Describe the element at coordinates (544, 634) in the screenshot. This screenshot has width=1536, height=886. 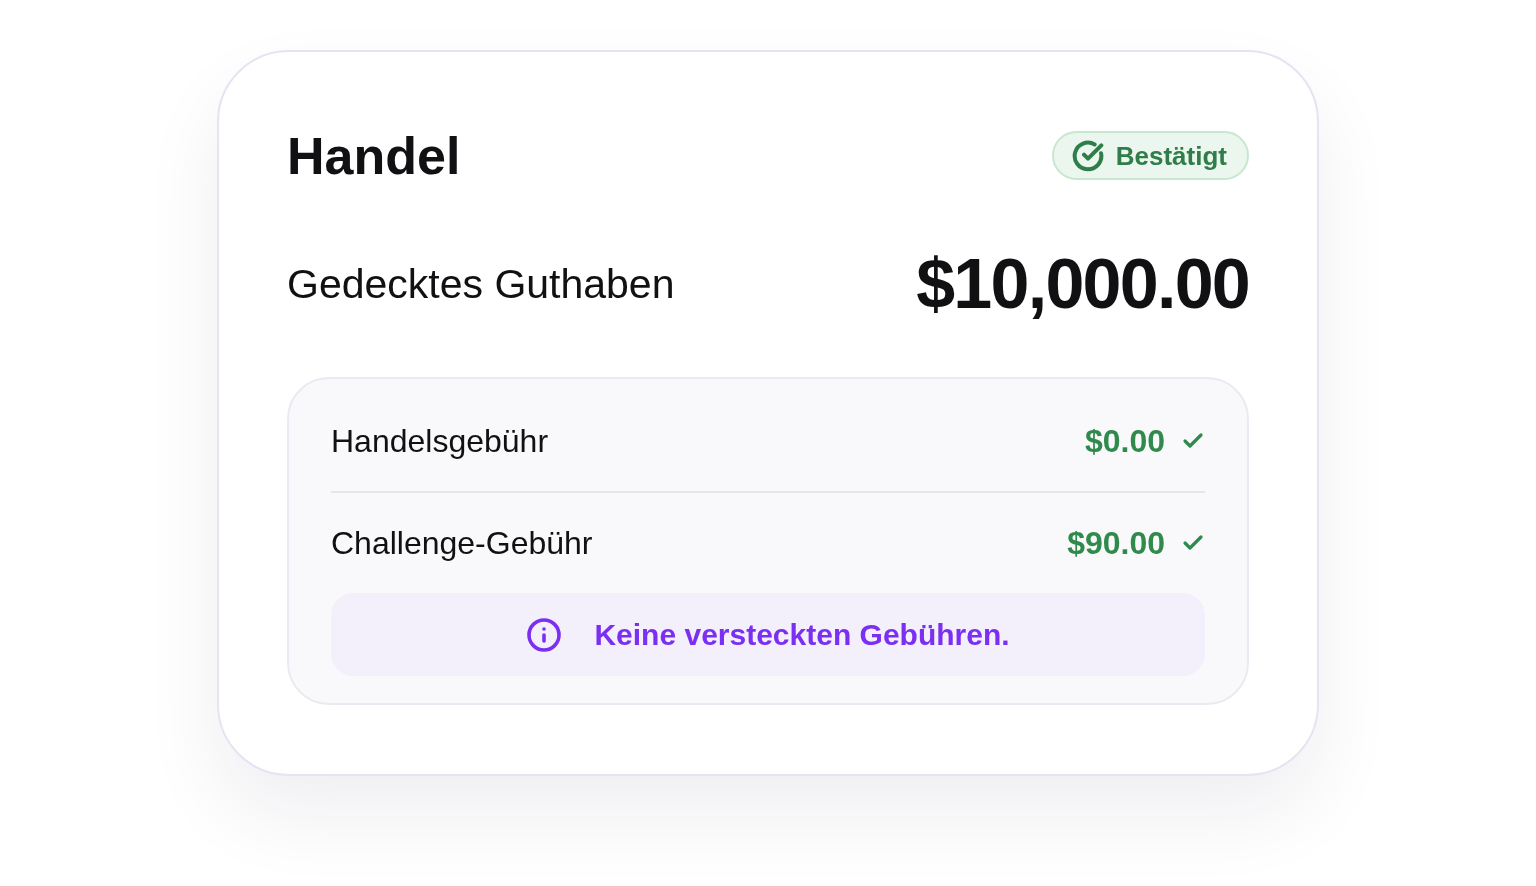
I see `info-icon` at that location.